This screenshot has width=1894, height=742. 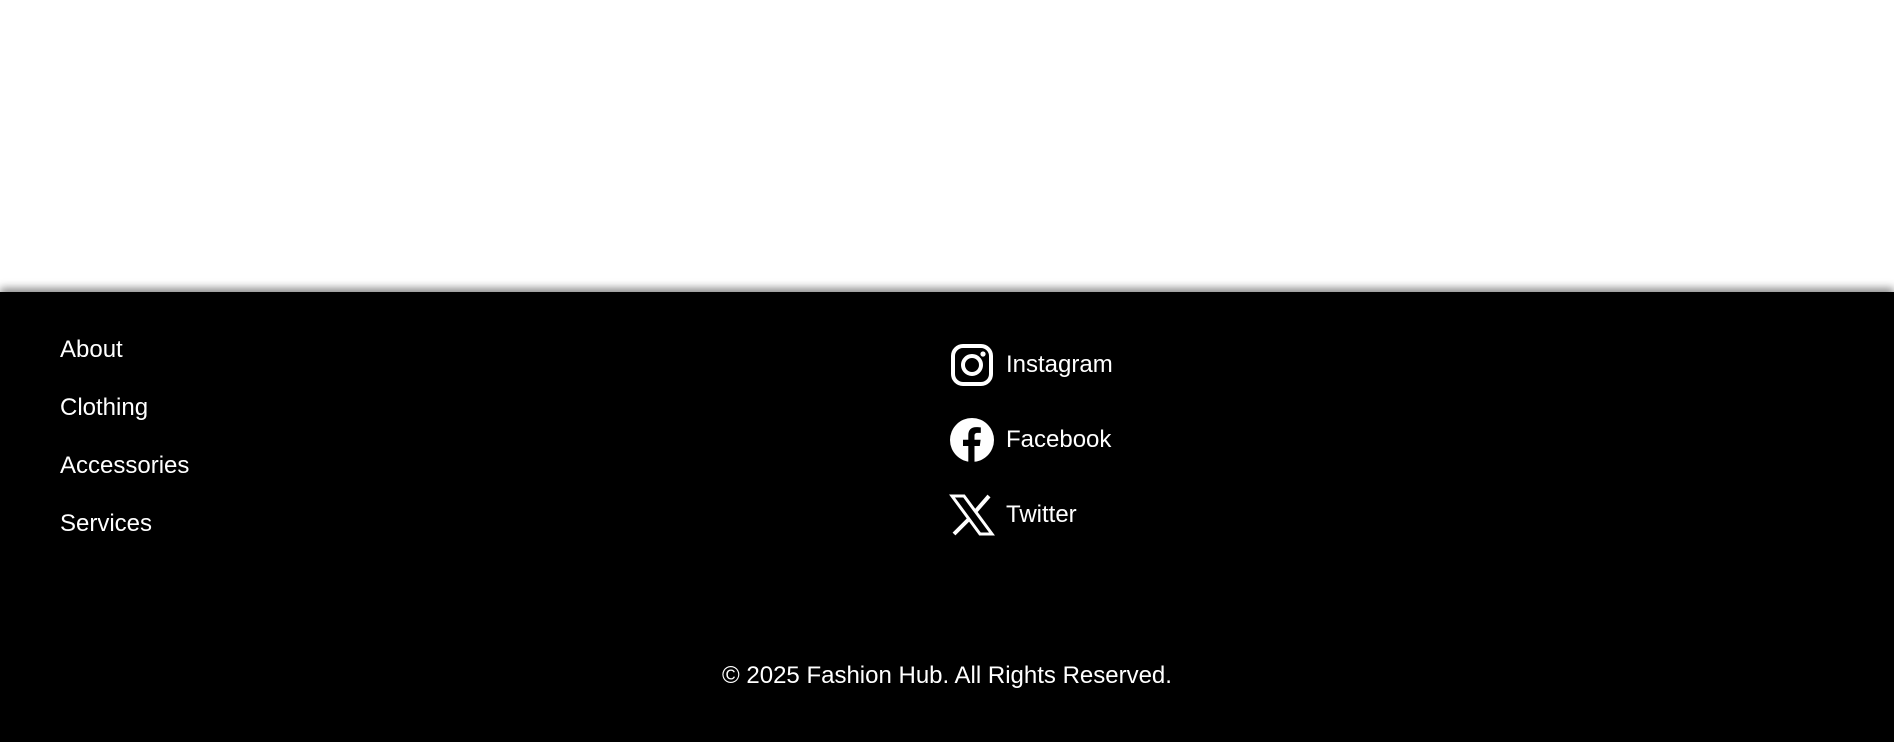 What do you see at coordinates (124, 425) in the screenshot?
I see `footer-nav-item-clothing: Clothing` at bounding box center [124, 425].